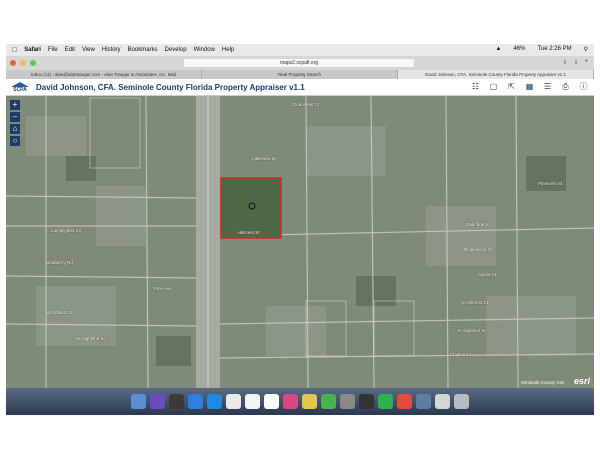 This screenshot has height=463, width=600. Describe the element at coordinates (157, 401) in the screenshot. I see `siri-icon` at that location.